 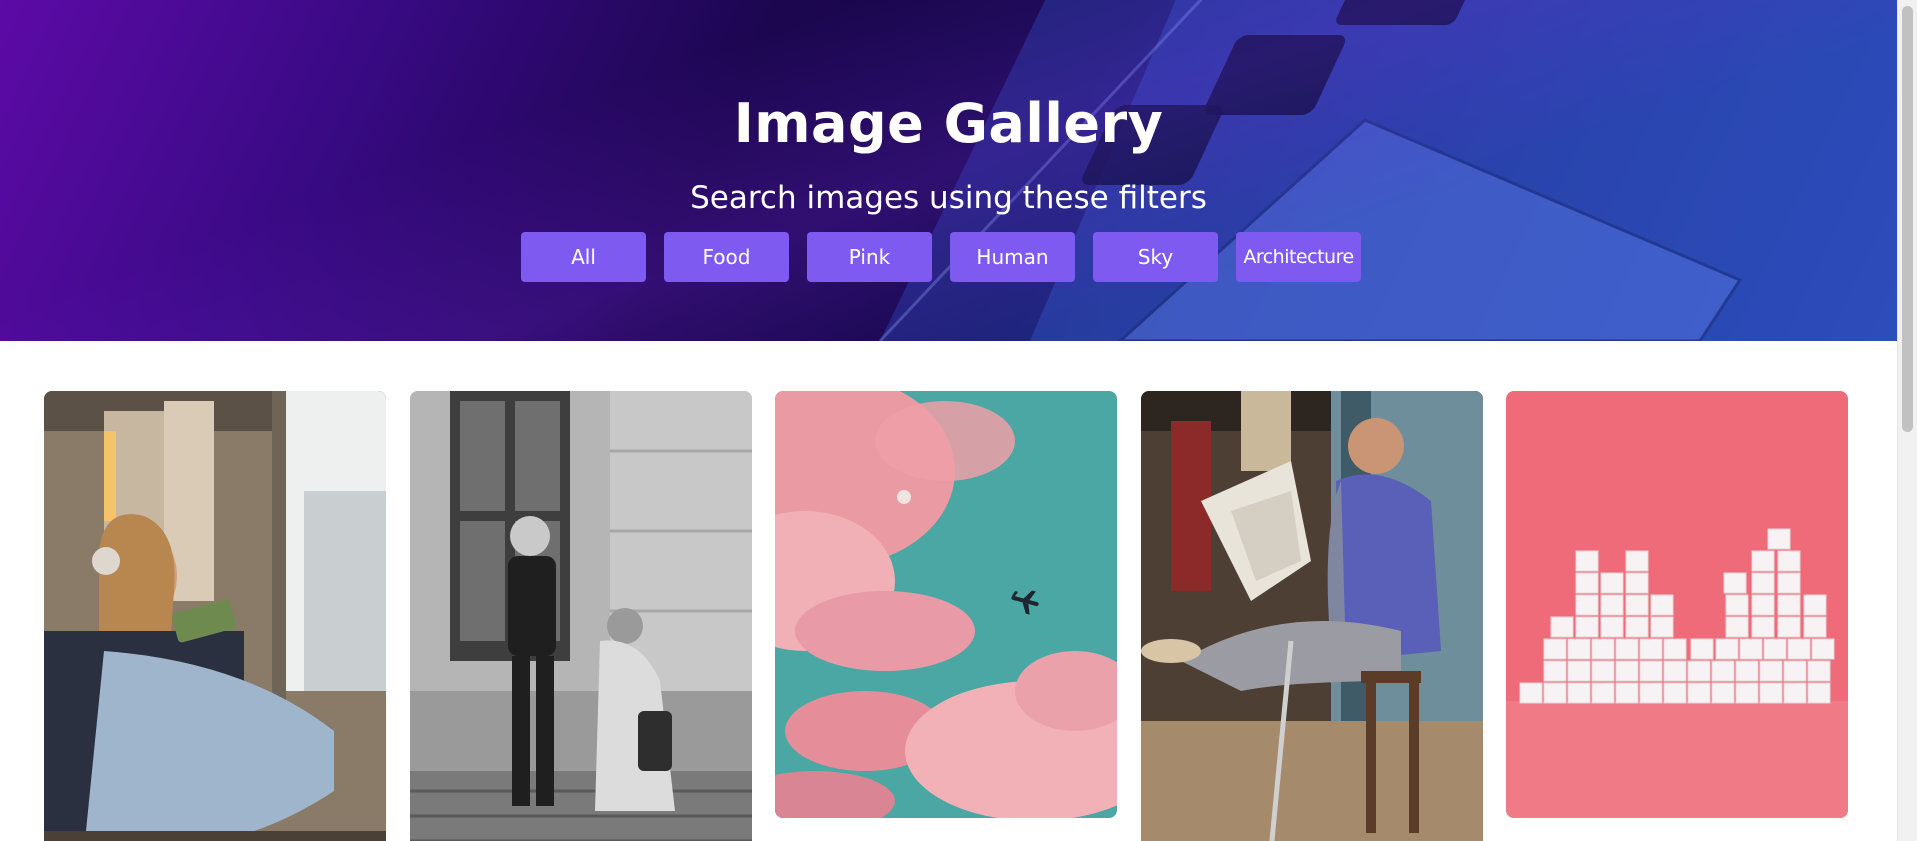 I want to click on man-helping-elderly-photo, so click(x=581, y=616).